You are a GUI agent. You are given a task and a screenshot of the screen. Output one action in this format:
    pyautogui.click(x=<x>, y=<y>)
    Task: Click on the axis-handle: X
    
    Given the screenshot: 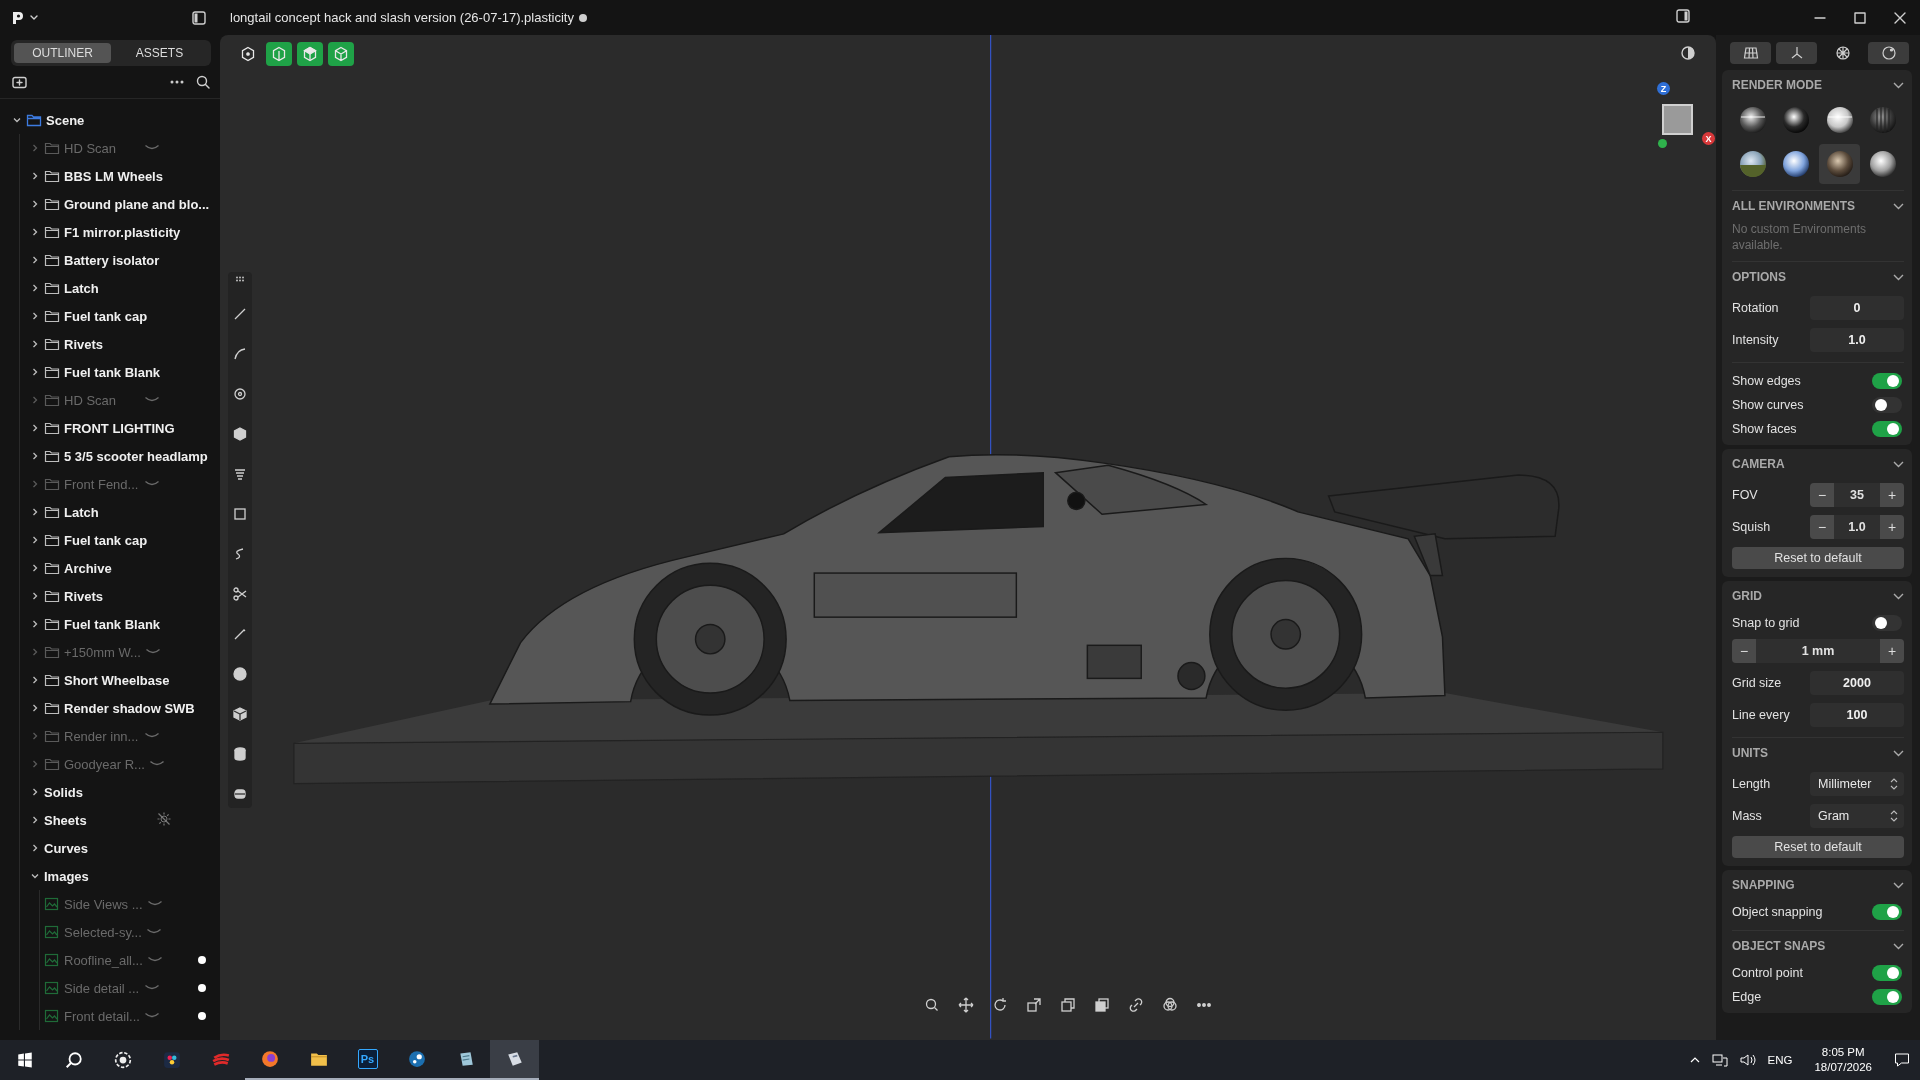 What is the action you would take?
    pyautogui.click(x=1708, y=138)
    